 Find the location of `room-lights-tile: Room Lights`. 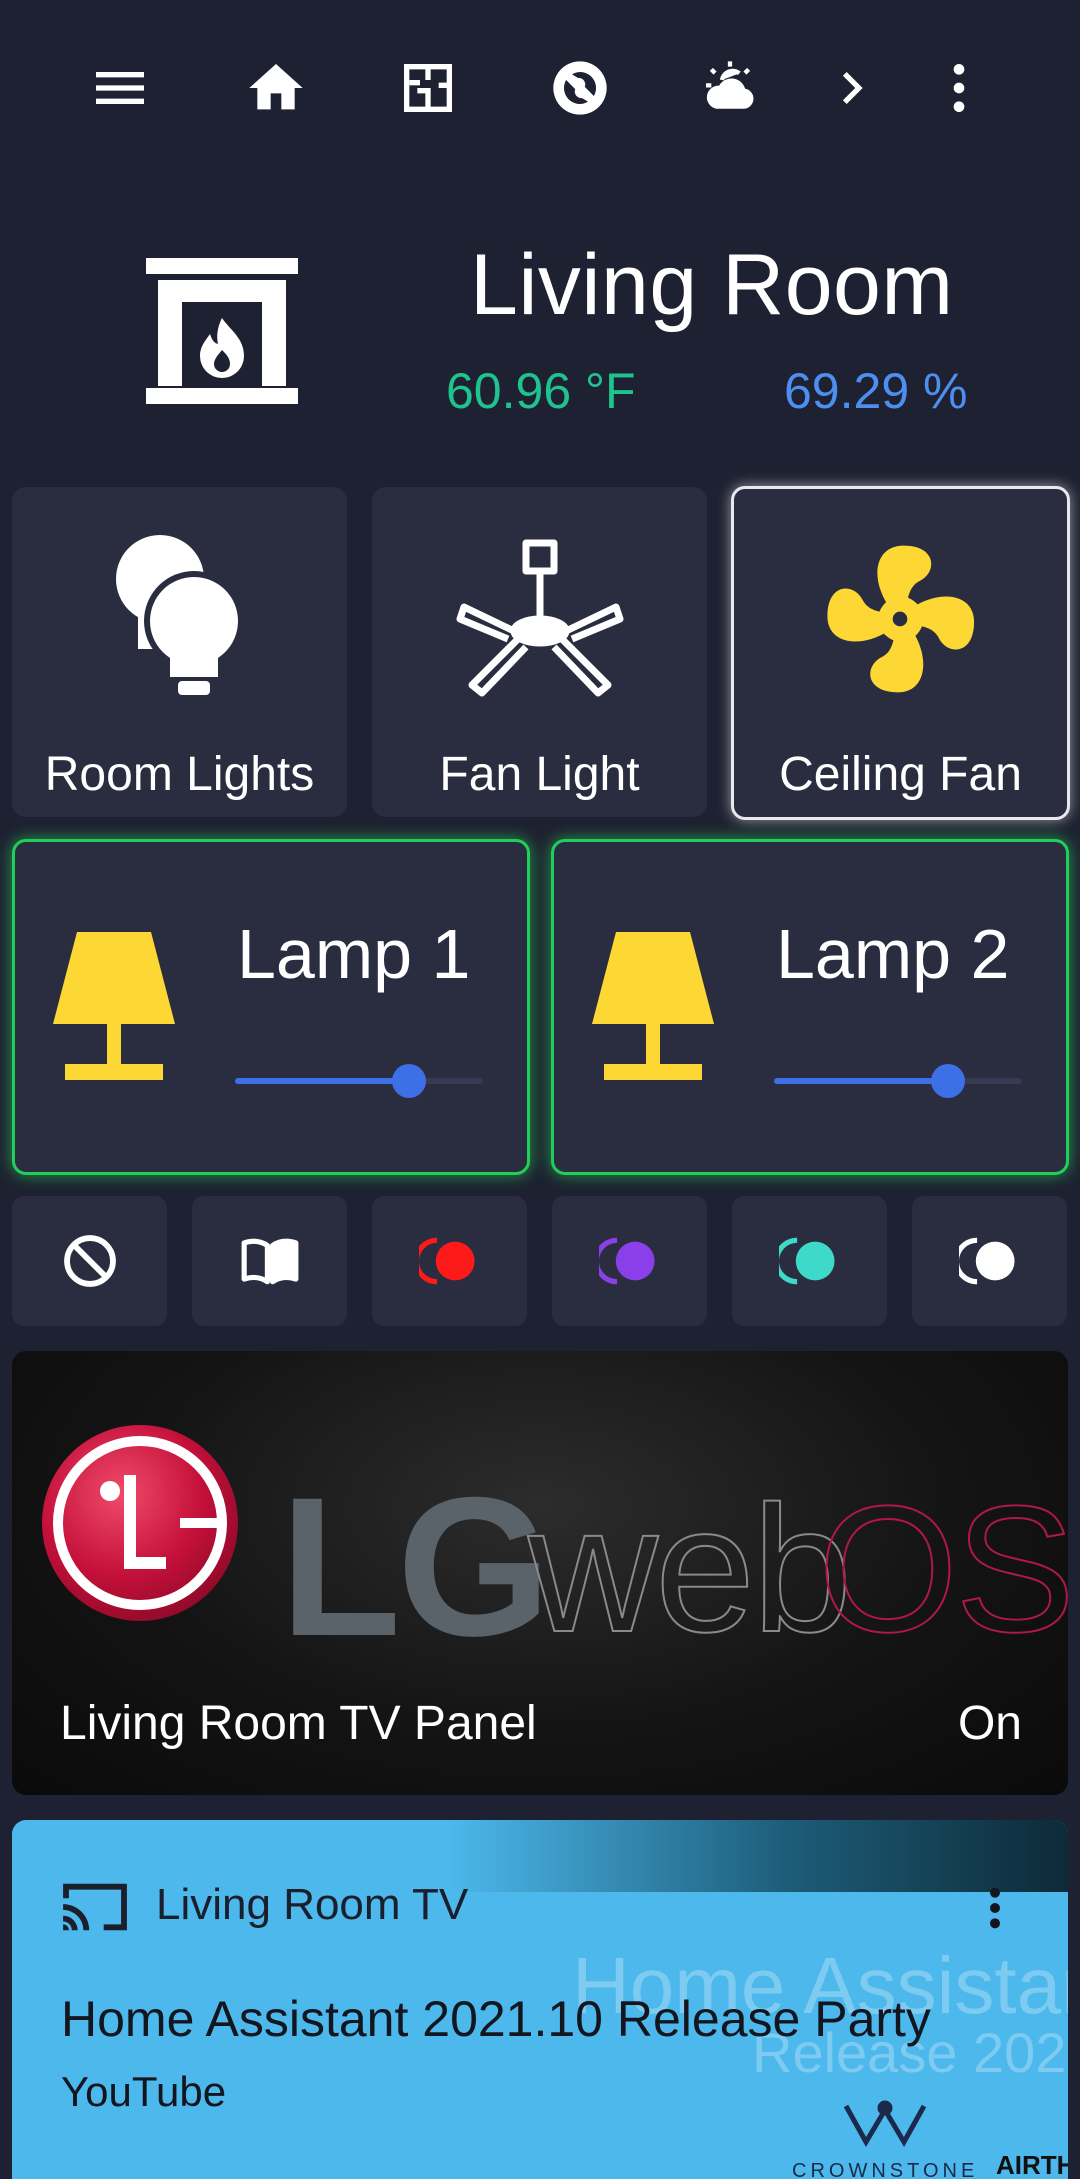

room-lights-tile: Room Lights is located at coordinates (179, 652).